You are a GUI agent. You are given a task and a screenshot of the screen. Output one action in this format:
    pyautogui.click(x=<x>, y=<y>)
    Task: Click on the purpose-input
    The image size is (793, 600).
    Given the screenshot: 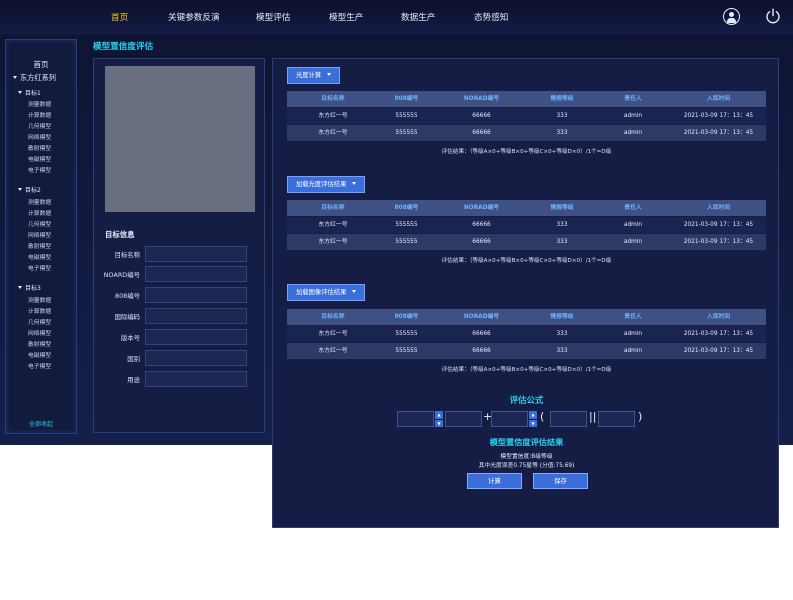 What is the action you would take?
    pyautogui.click(x=196, y=379)
    